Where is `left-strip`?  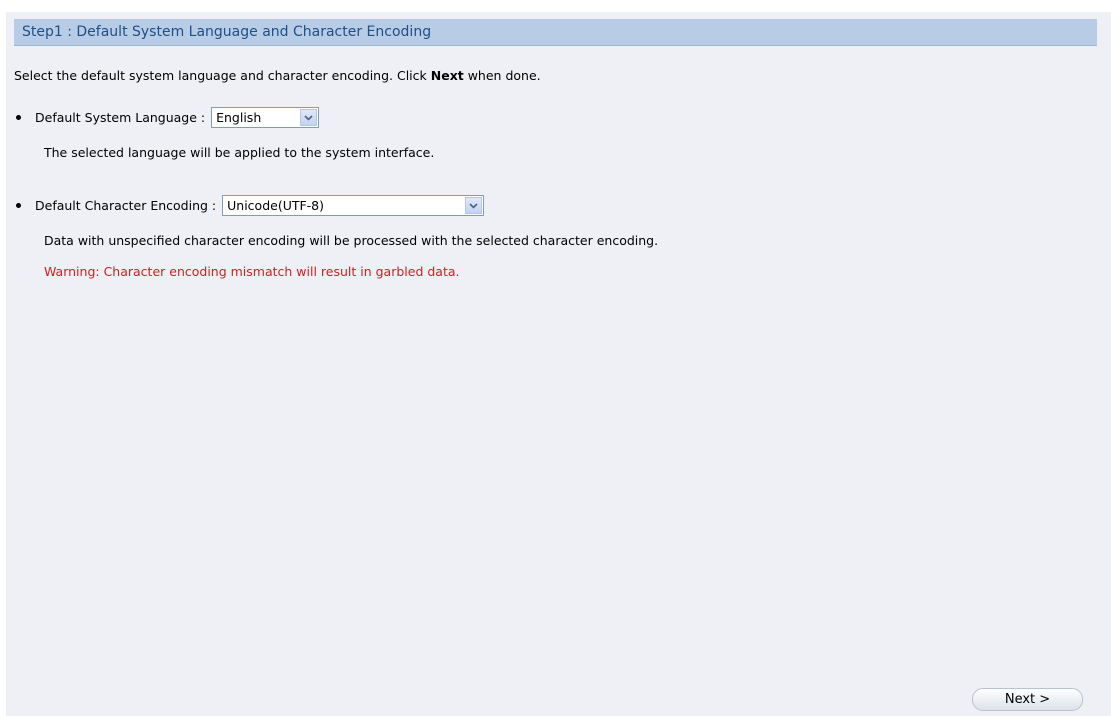 left-strip is located at coordinates (3, 358).